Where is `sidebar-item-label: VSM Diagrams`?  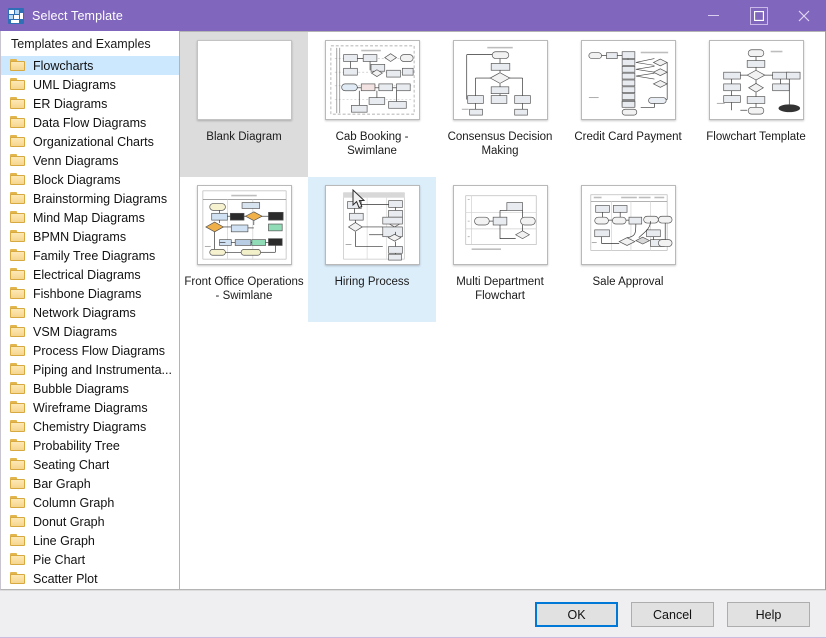
sidebar-item-label: VSM Diagrams is located at coordinates (75, 331).